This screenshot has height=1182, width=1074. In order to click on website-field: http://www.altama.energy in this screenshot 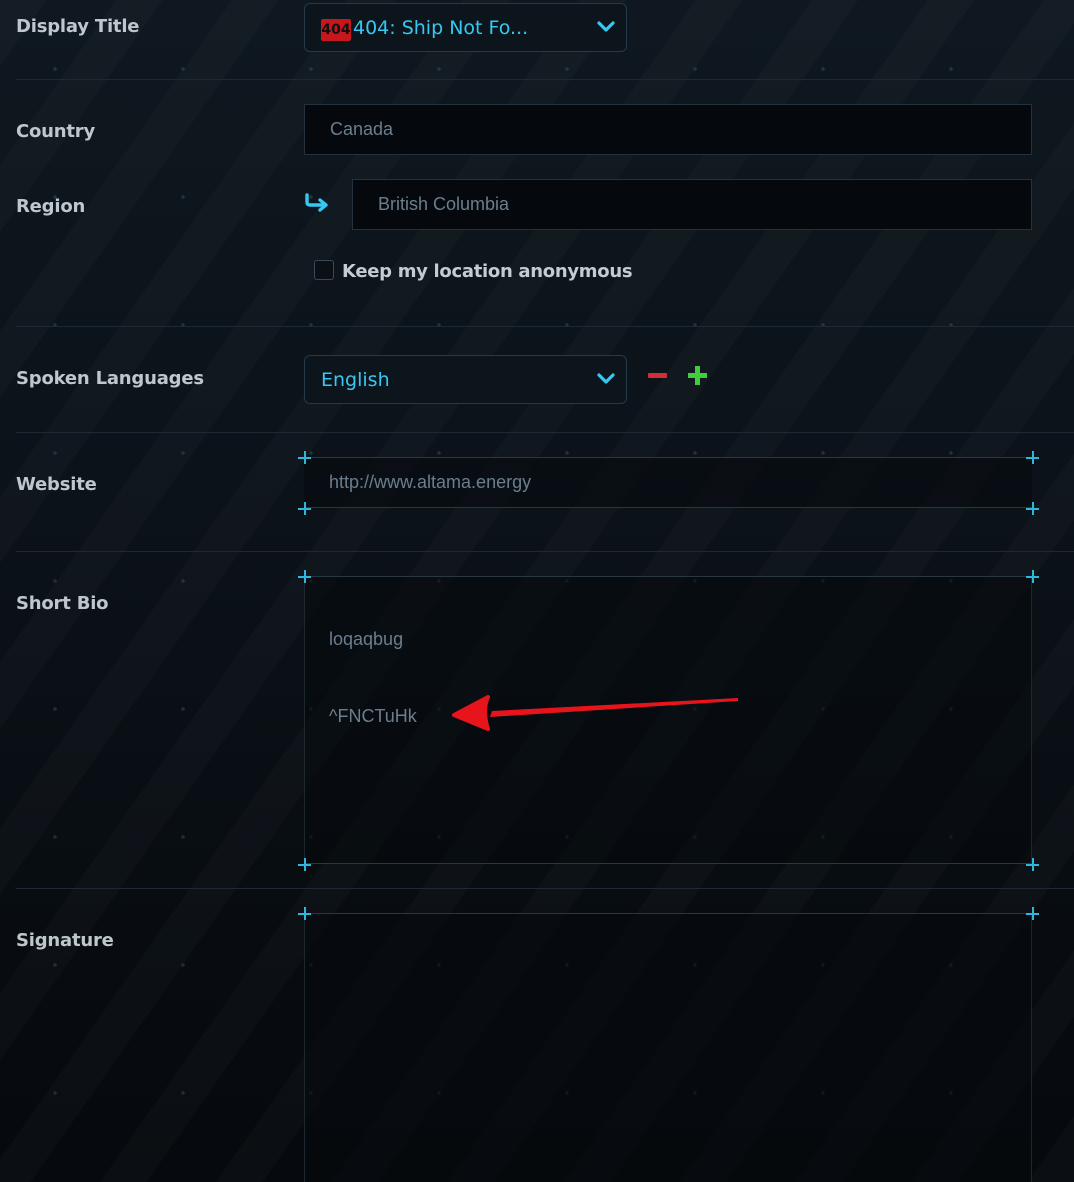, I will do `click(668, 482)`.